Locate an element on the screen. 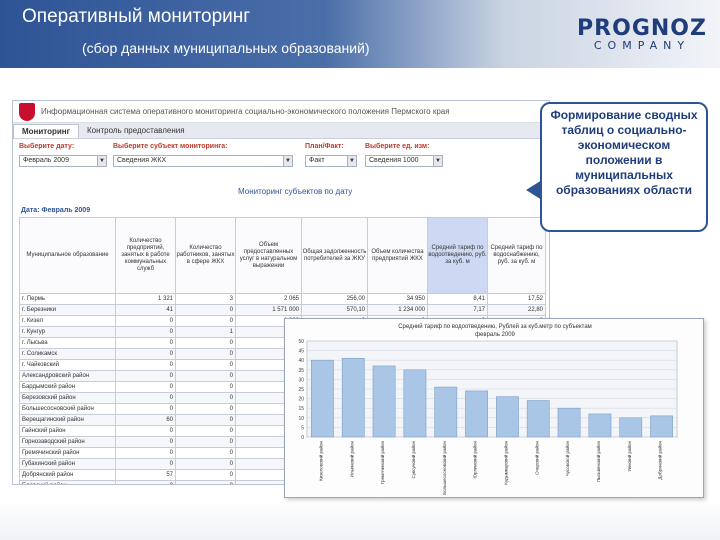  x-tick-label: Кудымкарский район is located at coordinates (505, 462).